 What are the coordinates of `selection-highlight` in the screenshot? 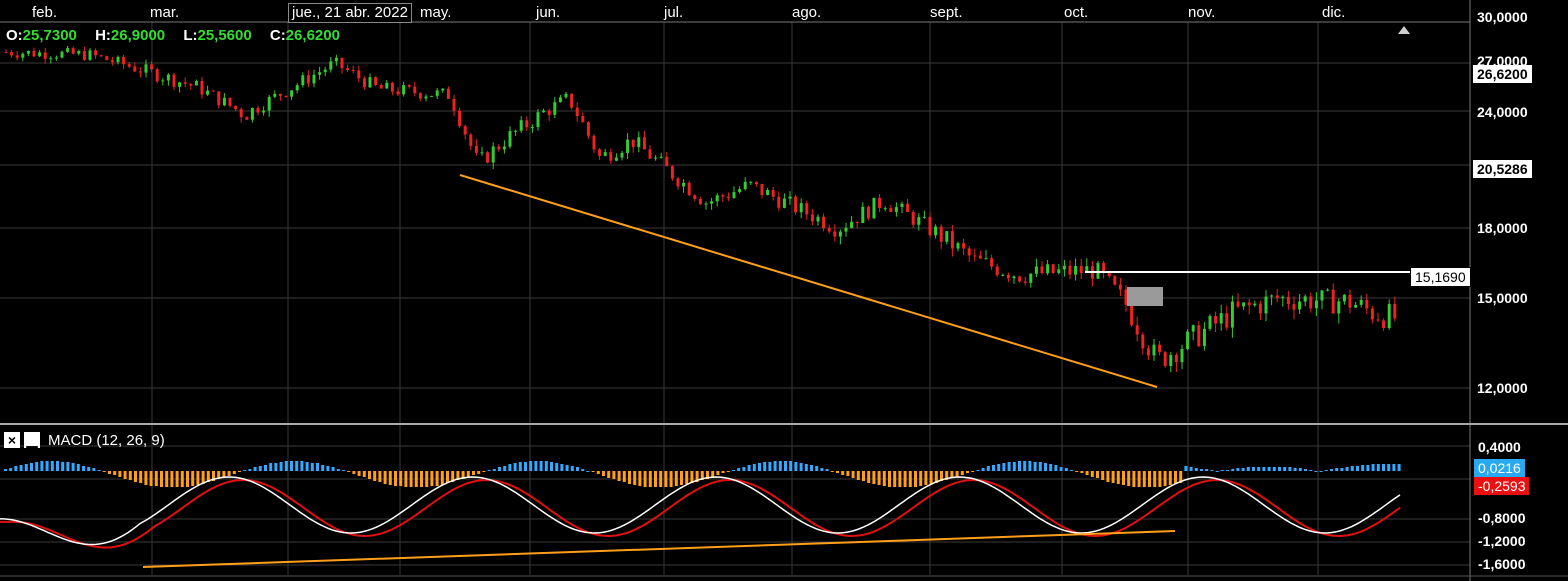 It's located at (1145, 296).